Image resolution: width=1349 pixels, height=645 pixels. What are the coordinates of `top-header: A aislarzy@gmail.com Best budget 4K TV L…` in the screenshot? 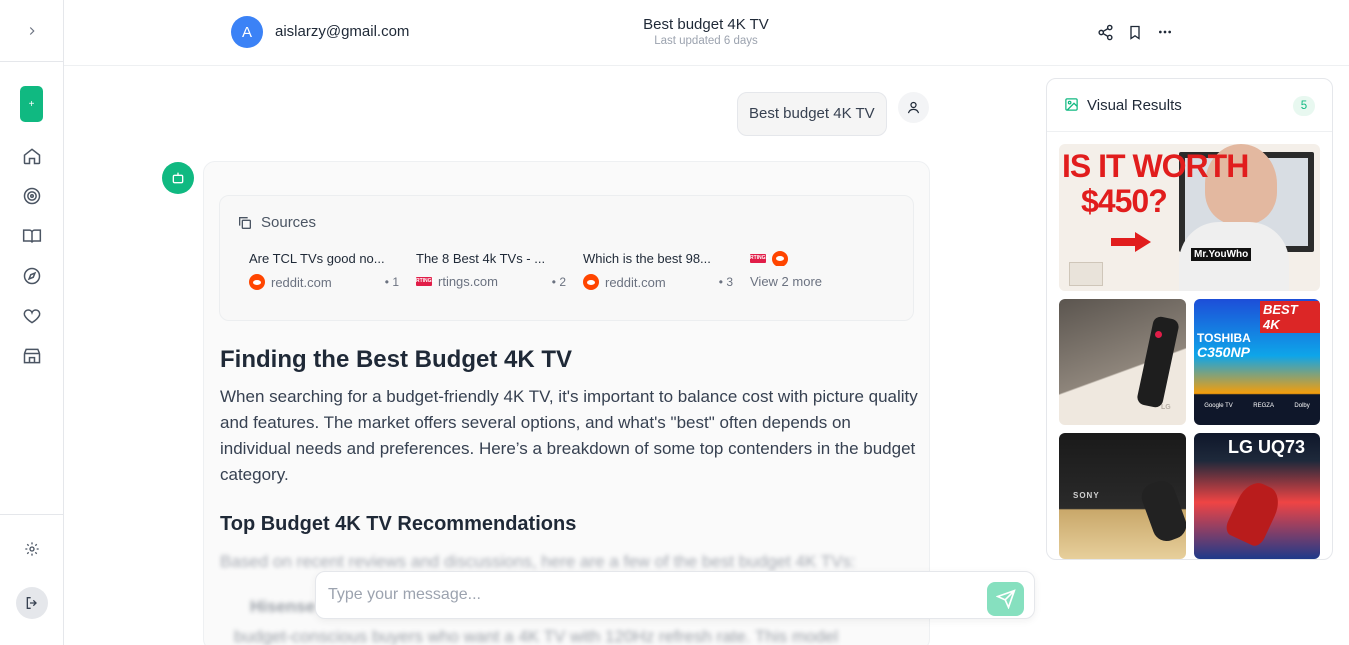 It's located at (706, 33).